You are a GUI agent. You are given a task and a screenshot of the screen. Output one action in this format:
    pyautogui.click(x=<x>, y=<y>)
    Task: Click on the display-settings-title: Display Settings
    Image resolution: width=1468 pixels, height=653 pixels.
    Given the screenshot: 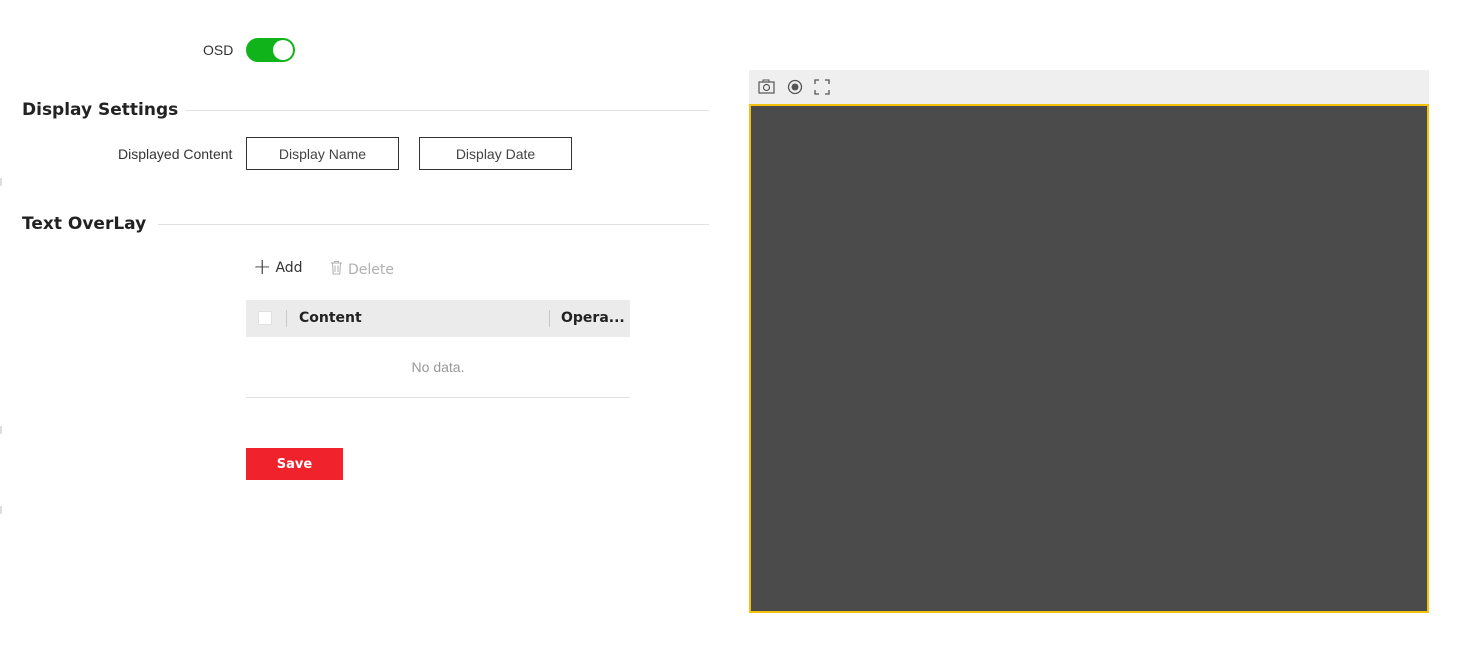 What is the action you would take?
    pyautogui.click(x=100, y=110)
    